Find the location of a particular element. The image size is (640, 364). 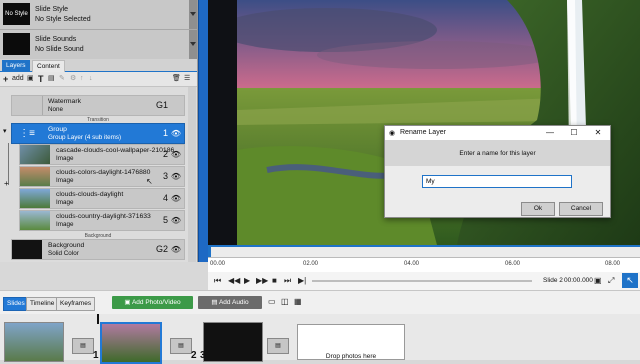

add-photo-button: ▣ Add Photo/Video is located at coordinates (152, 302).